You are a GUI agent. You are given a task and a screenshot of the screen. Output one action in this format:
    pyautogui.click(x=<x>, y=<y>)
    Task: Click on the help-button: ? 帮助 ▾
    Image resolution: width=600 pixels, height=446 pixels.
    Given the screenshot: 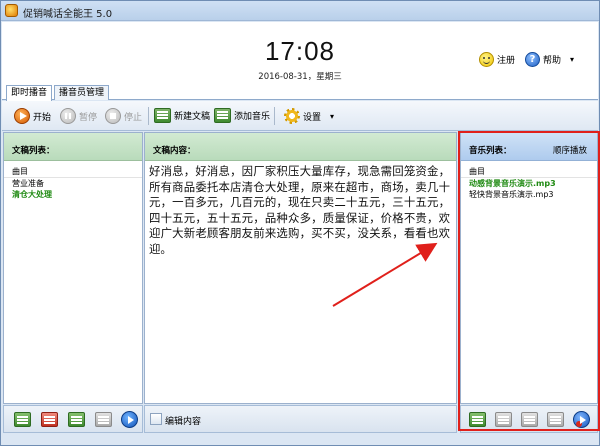 What is the action you would take?
    pyautogui.click(x=549, y=59)
    